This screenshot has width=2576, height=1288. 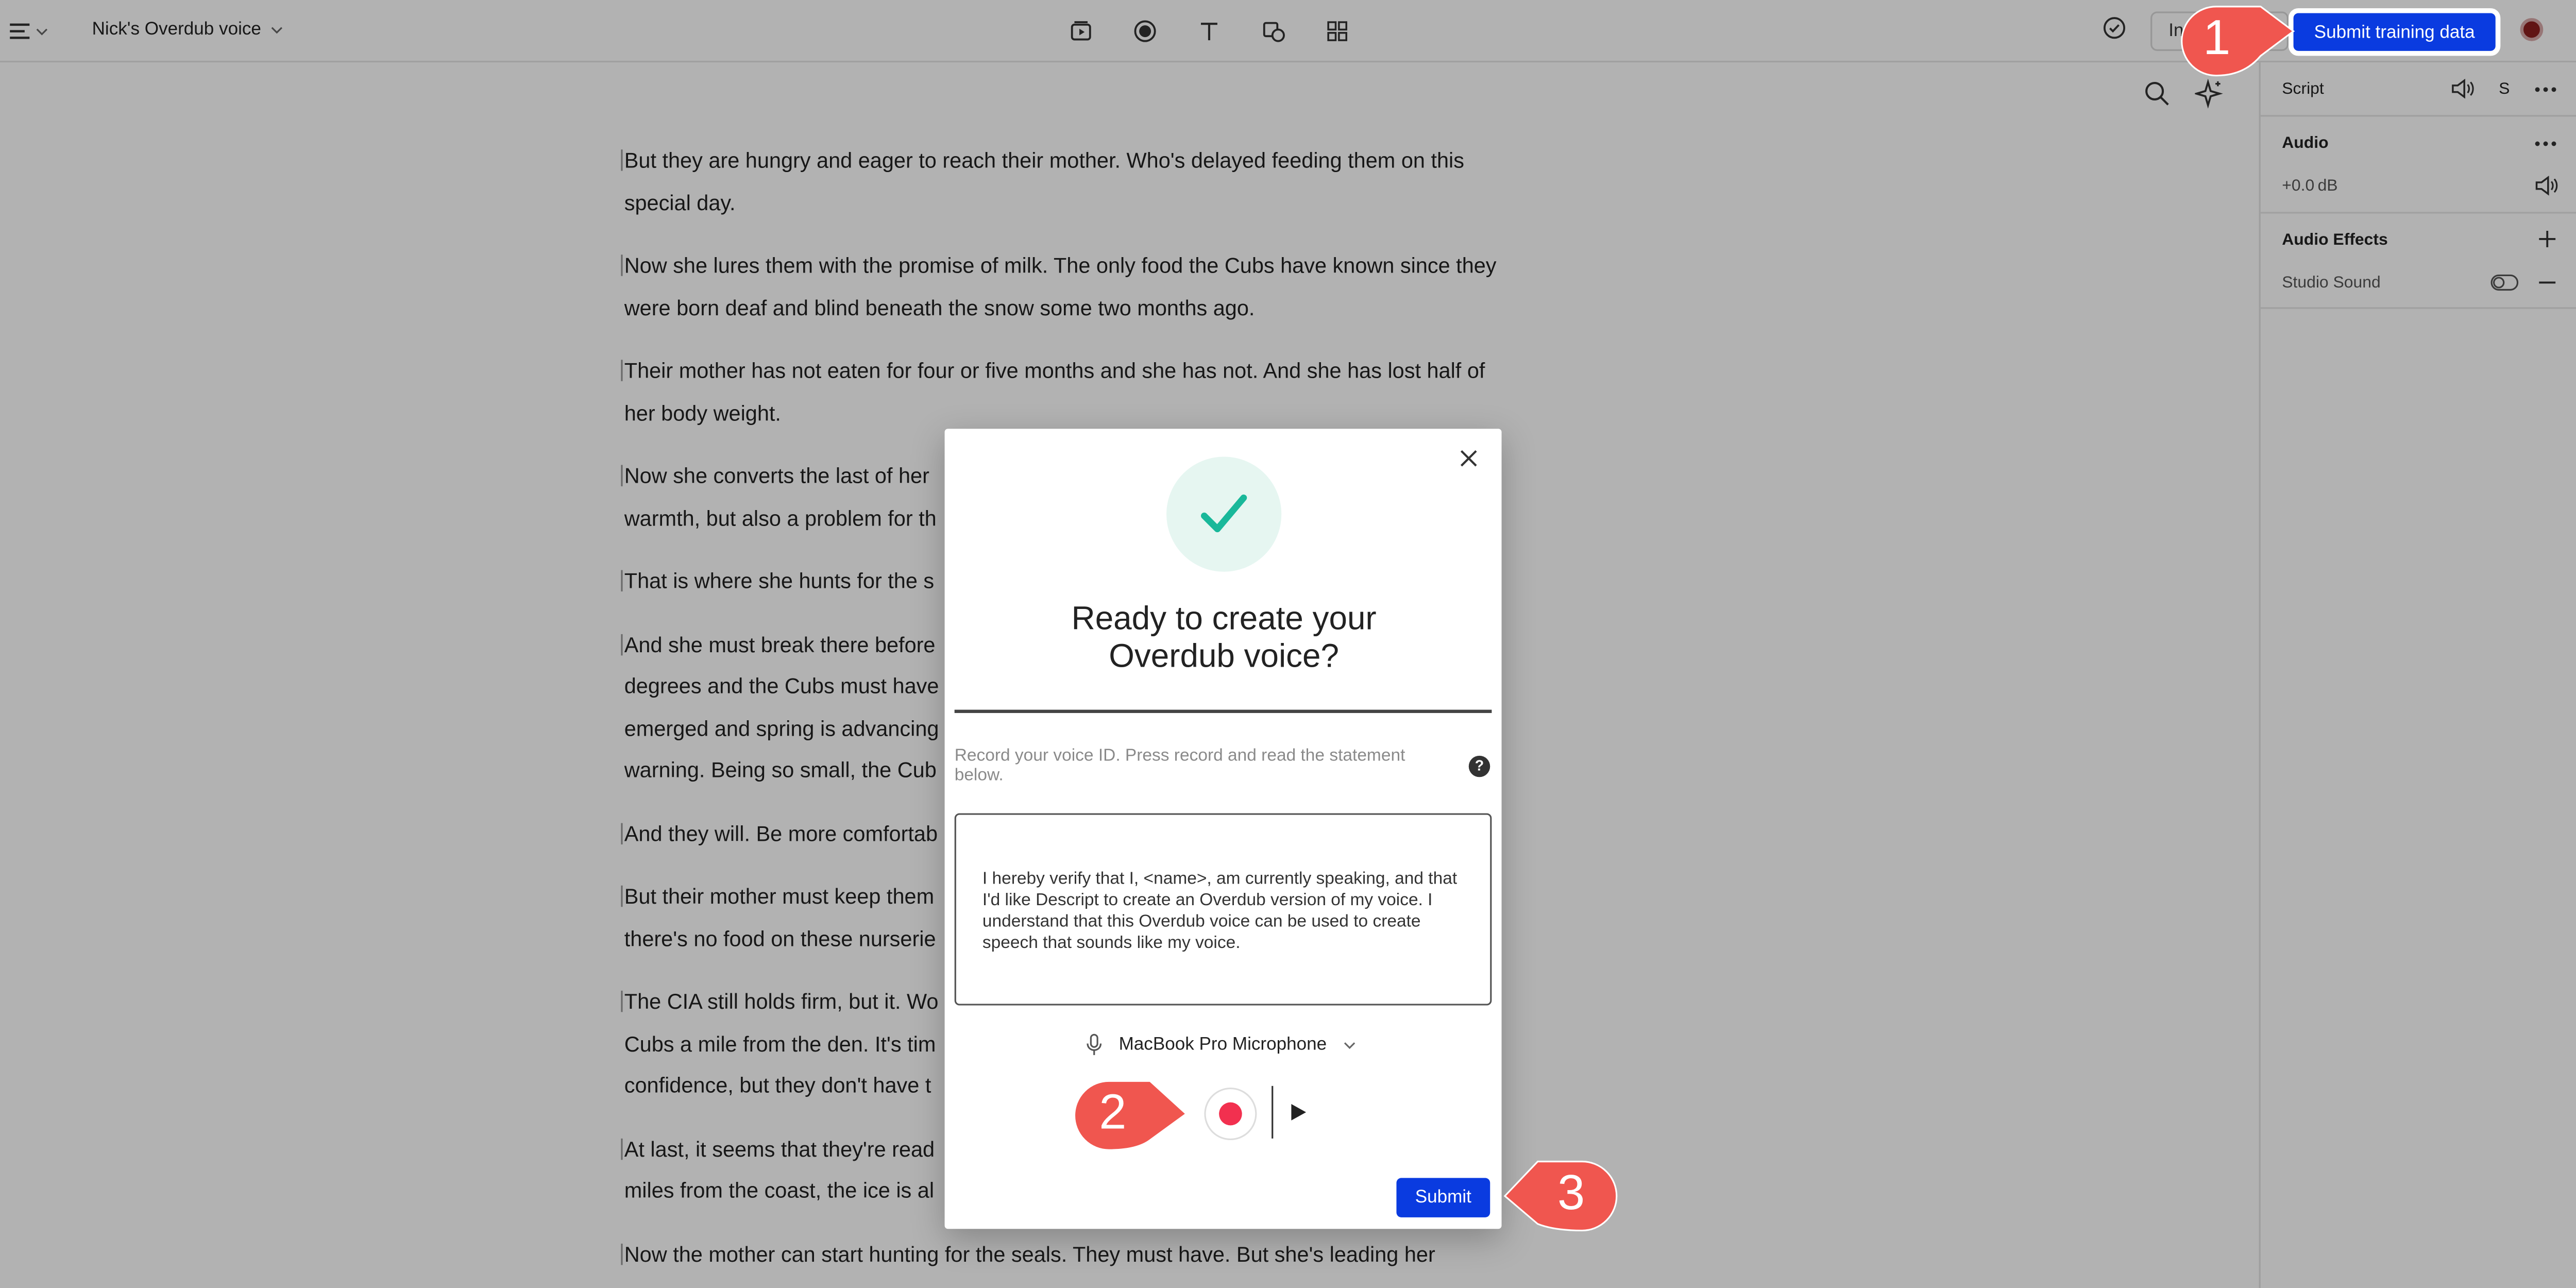 I want to click on checkmark-icon, so click(x=1224, y=513).